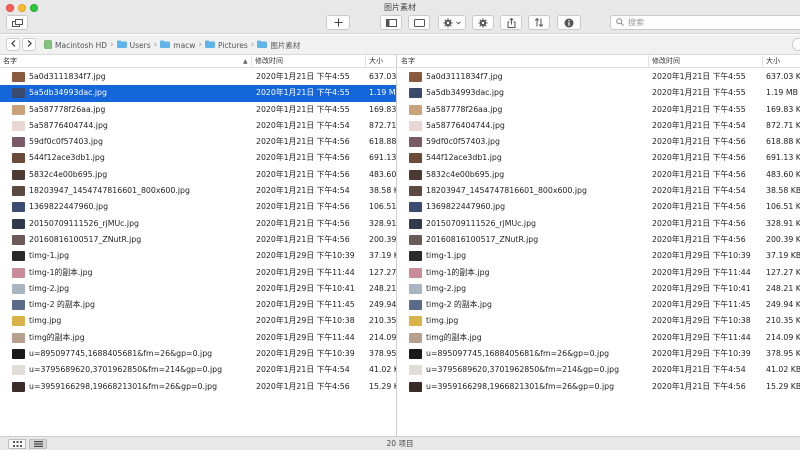 The width and height of the screenshot is (800, 450). Describe the element at coordinates (231, 45) in the screenshot. I see `breadcrumb-item-pictures: Pictures ›` at that location.